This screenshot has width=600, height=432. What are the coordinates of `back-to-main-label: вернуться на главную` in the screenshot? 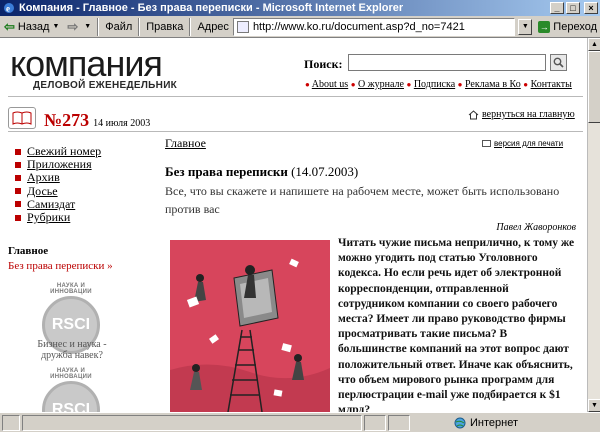 It's located at (528, 114).